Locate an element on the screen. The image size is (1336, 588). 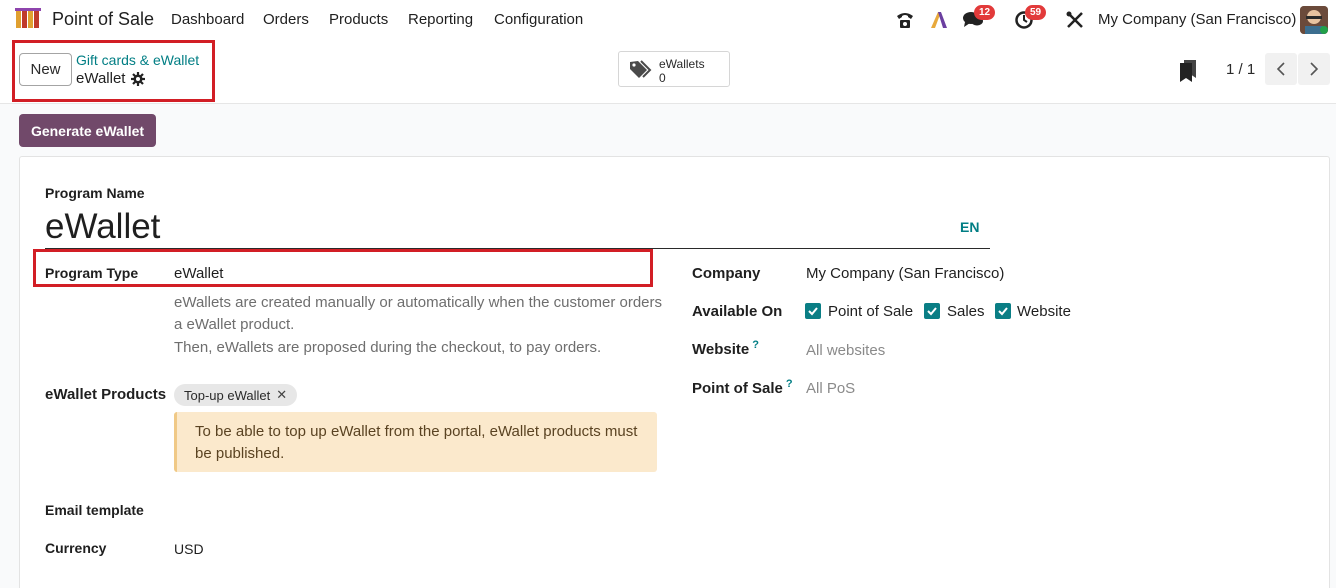
email-template-label: Email template is located at coordinates (94, 510).